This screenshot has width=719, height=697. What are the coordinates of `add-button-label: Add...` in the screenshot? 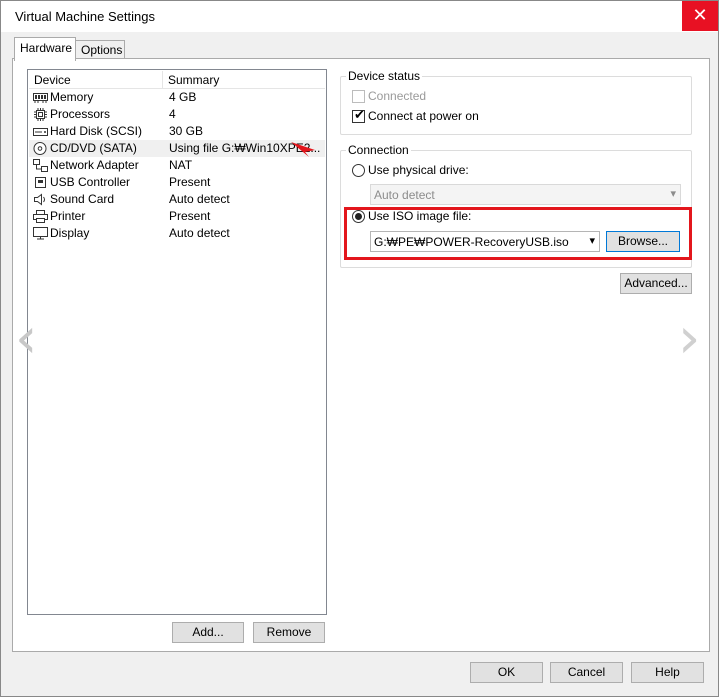 It's located at (208, 632).